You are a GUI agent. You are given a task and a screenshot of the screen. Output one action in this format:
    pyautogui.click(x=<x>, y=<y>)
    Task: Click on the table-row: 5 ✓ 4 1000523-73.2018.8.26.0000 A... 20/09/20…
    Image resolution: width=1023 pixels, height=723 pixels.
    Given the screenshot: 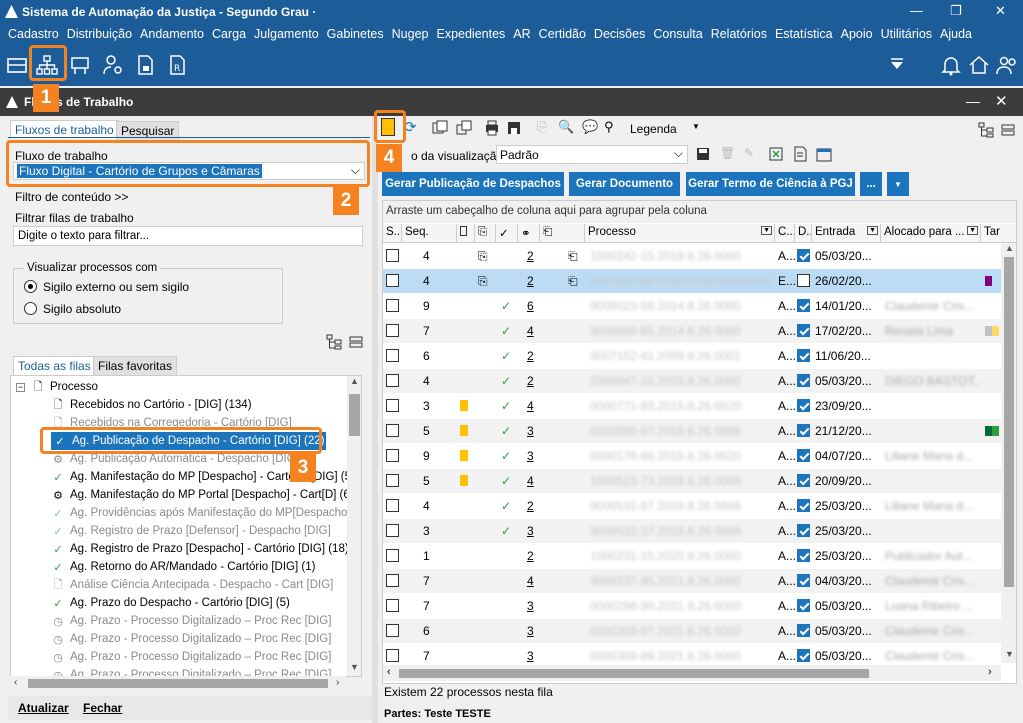 What is the action you would take?
    pyautogui.click(x=699, y=481)
    